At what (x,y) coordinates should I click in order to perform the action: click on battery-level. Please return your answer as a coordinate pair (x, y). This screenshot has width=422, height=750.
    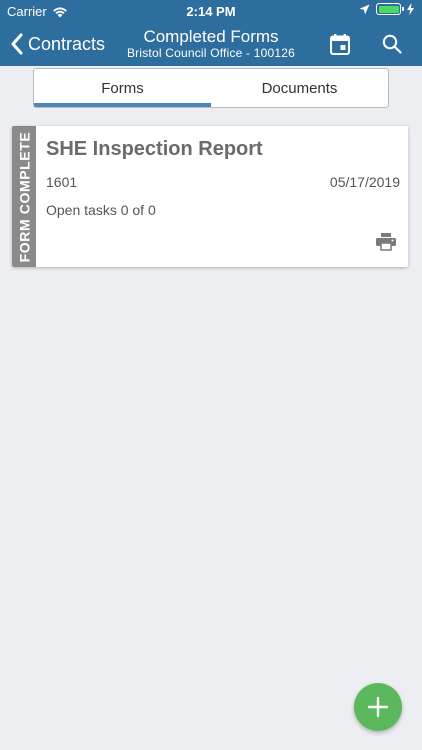
    Looking at the image, I should click on (388, 9).